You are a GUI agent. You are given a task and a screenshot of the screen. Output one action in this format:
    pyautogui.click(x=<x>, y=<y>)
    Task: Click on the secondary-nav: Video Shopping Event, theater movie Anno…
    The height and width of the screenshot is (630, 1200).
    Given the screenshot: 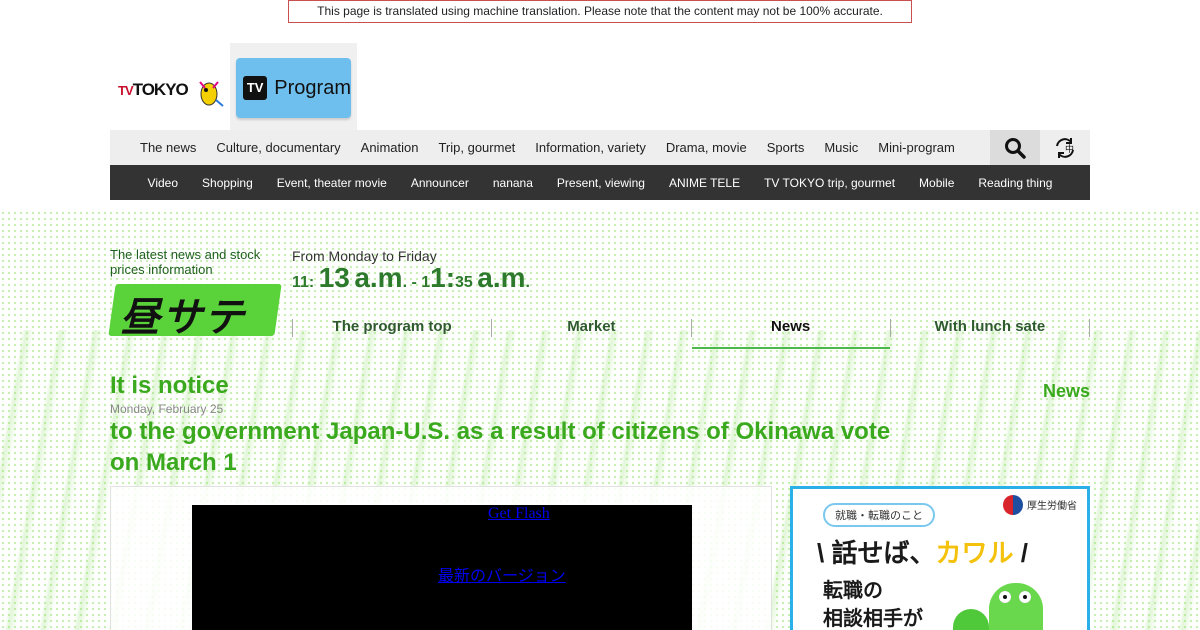 What is the action you would take?
    pyautogui.click(x=600, y=182)
    